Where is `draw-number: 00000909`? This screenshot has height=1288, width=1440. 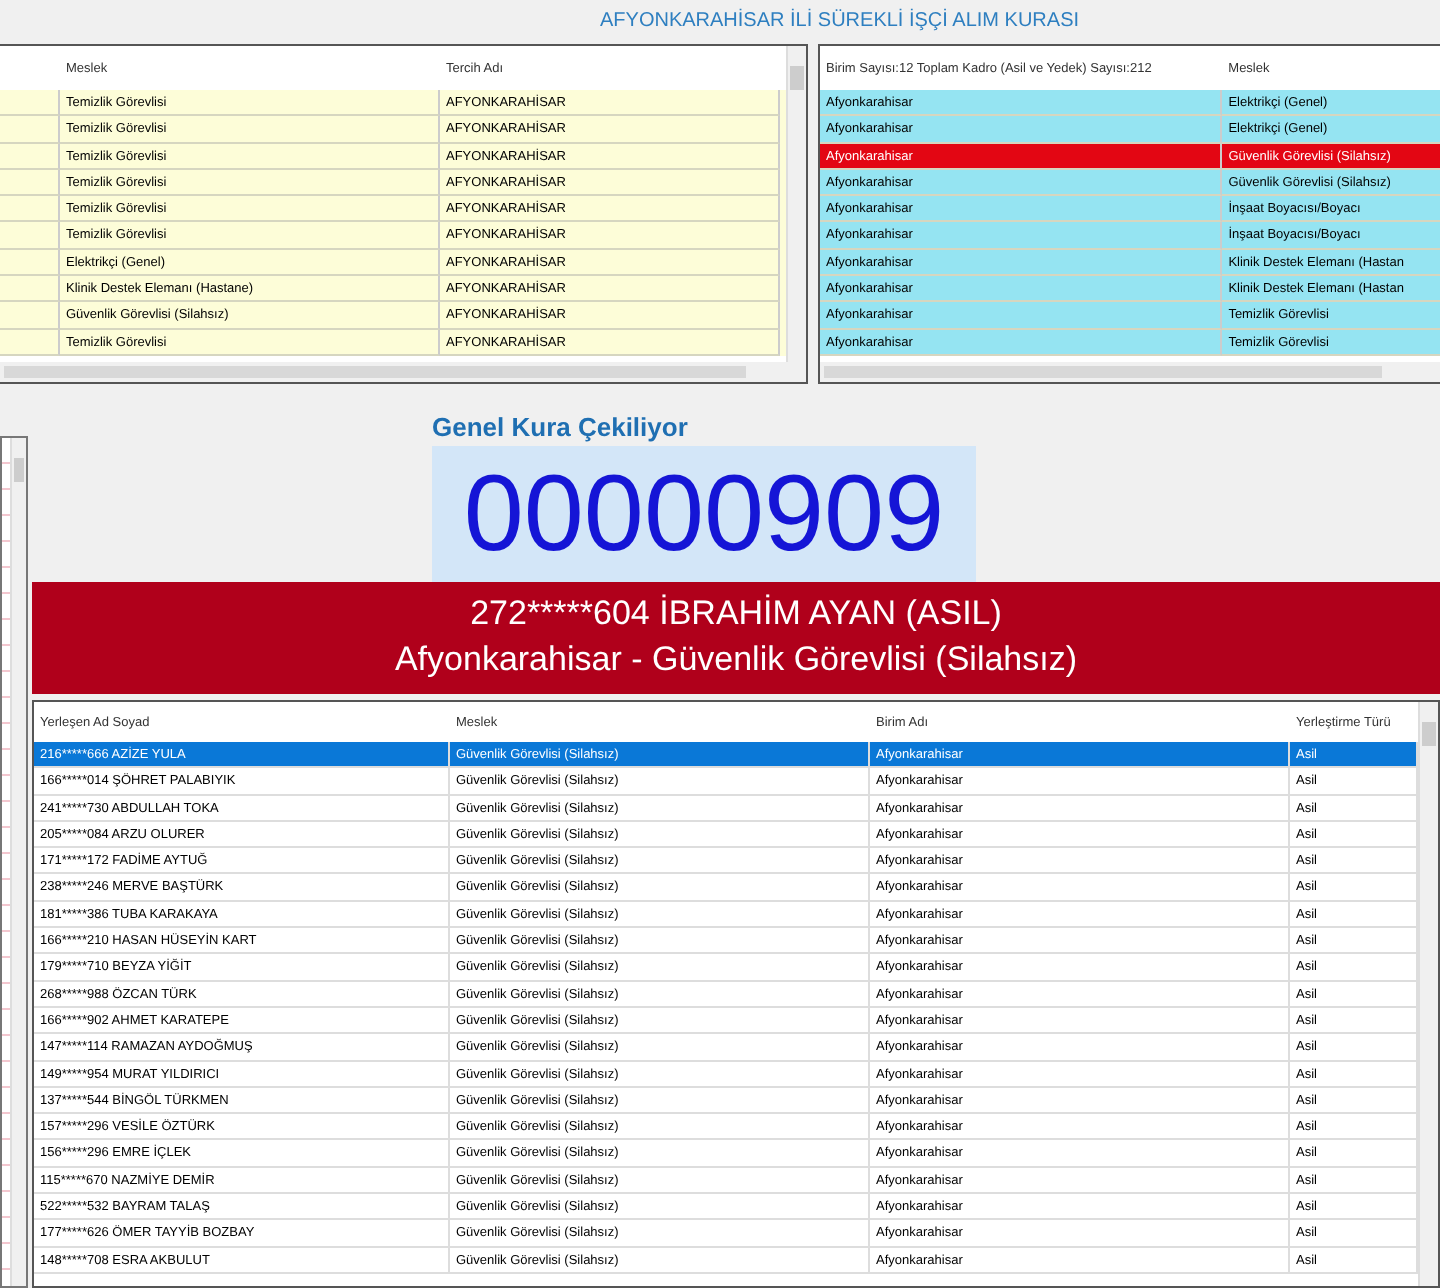 draw-number: 00000909 is located at coordinates (704, 514).